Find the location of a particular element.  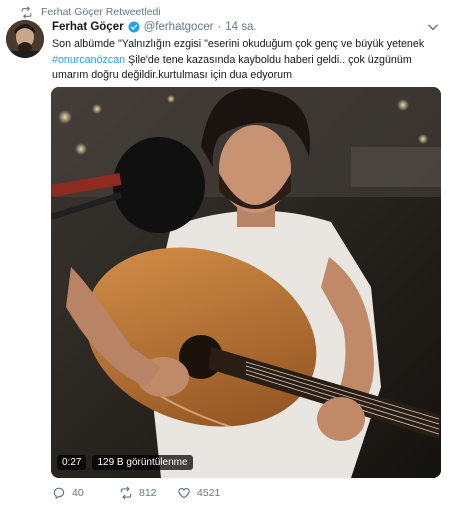

video-duration-badge: 0:27 is located at coordinates (72, 462).